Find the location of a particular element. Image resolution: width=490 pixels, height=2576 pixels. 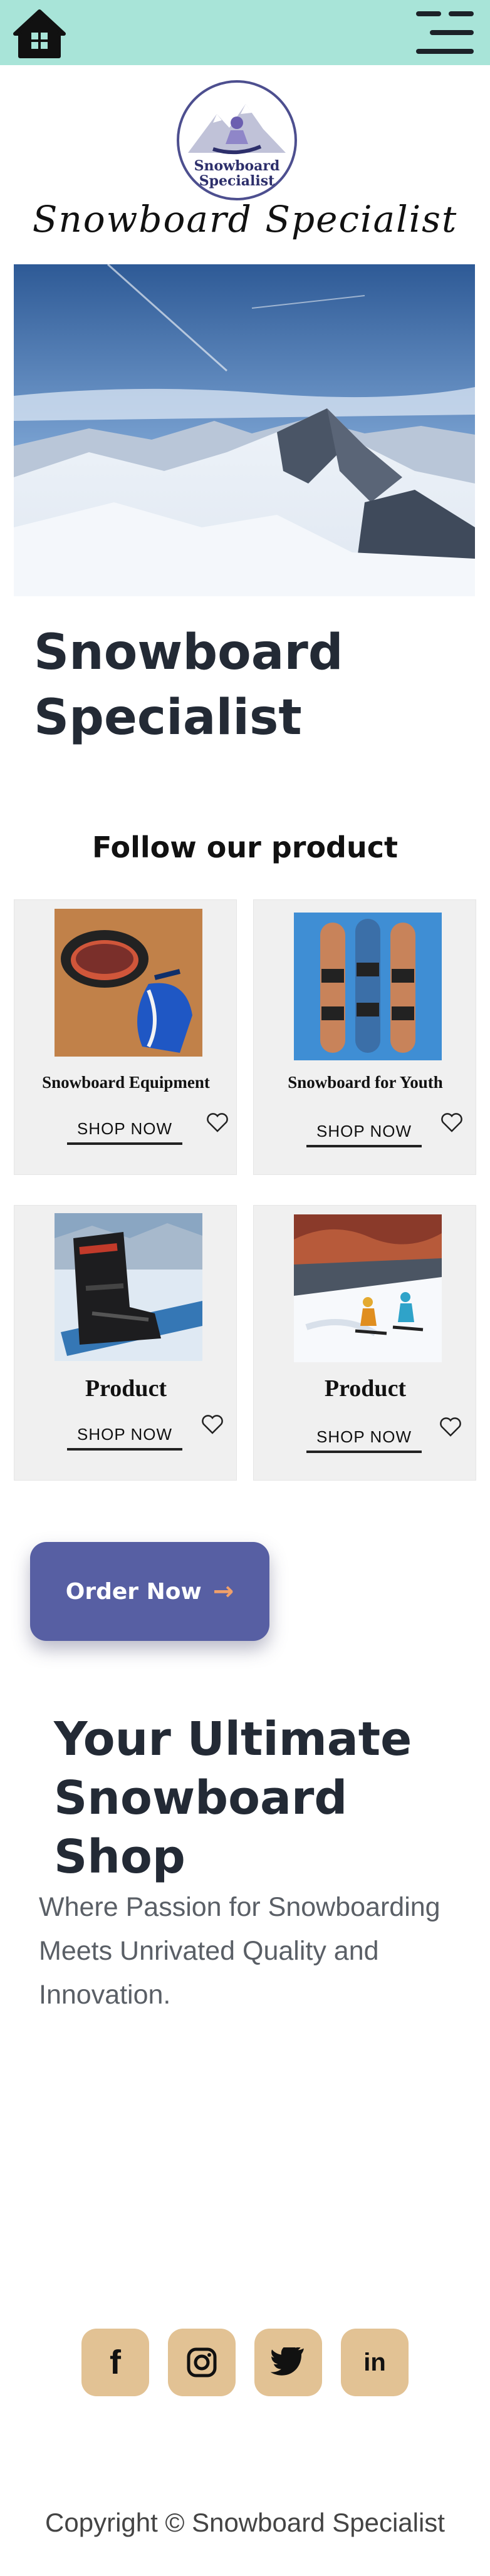

linkedin-icon: in is located at coordinates (374, 2362).